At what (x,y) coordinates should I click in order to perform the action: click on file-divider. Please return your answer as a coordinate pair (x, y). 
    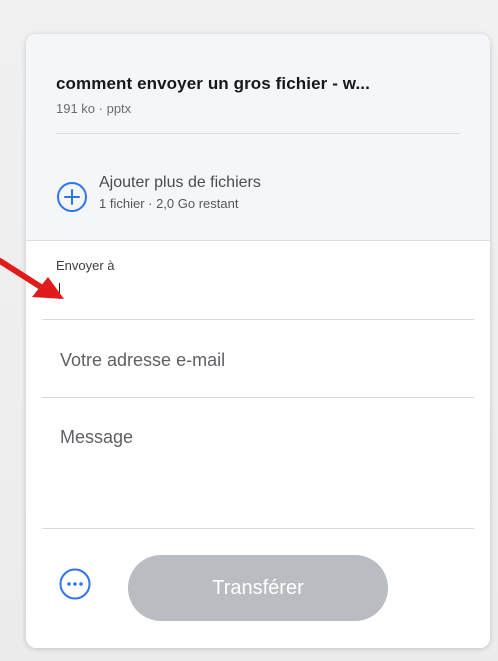
    Looking at the image, I should click on (258, 133).